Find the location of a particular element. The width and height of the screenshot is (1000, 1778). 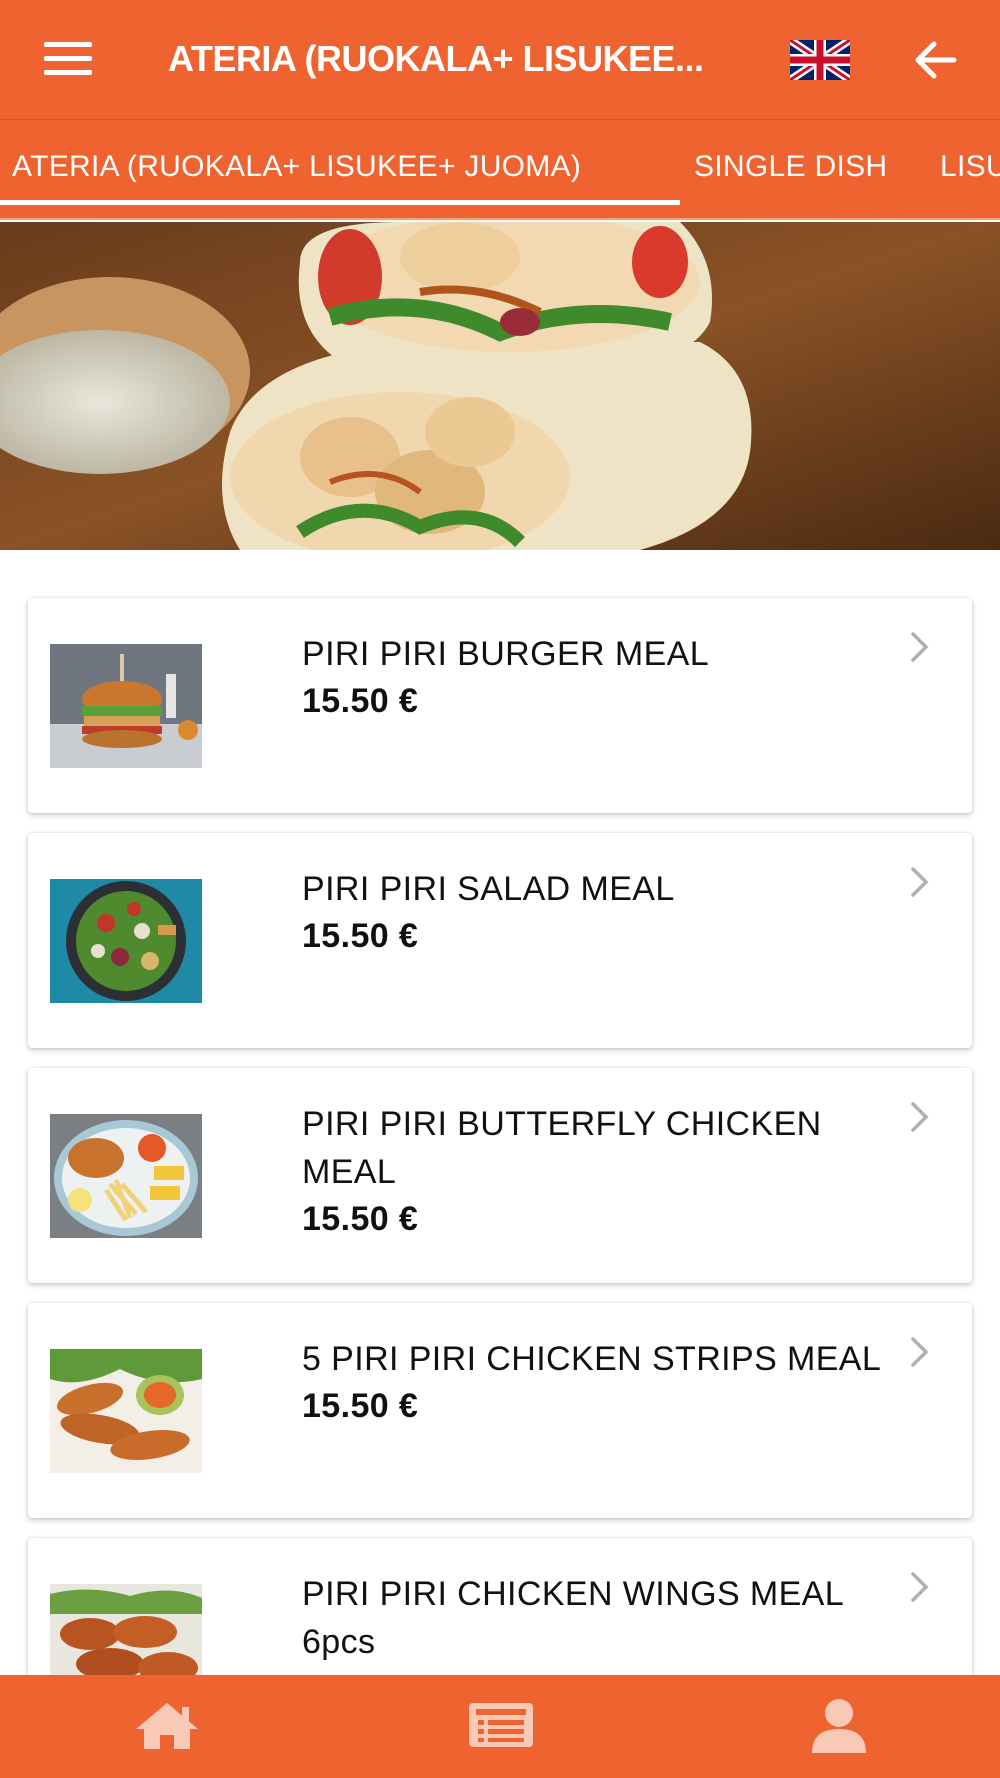

product-info: PIRI PIRI BUTTERFLY CHICKEN MEAL 15.50 € is located at coordinates (602, 1171).